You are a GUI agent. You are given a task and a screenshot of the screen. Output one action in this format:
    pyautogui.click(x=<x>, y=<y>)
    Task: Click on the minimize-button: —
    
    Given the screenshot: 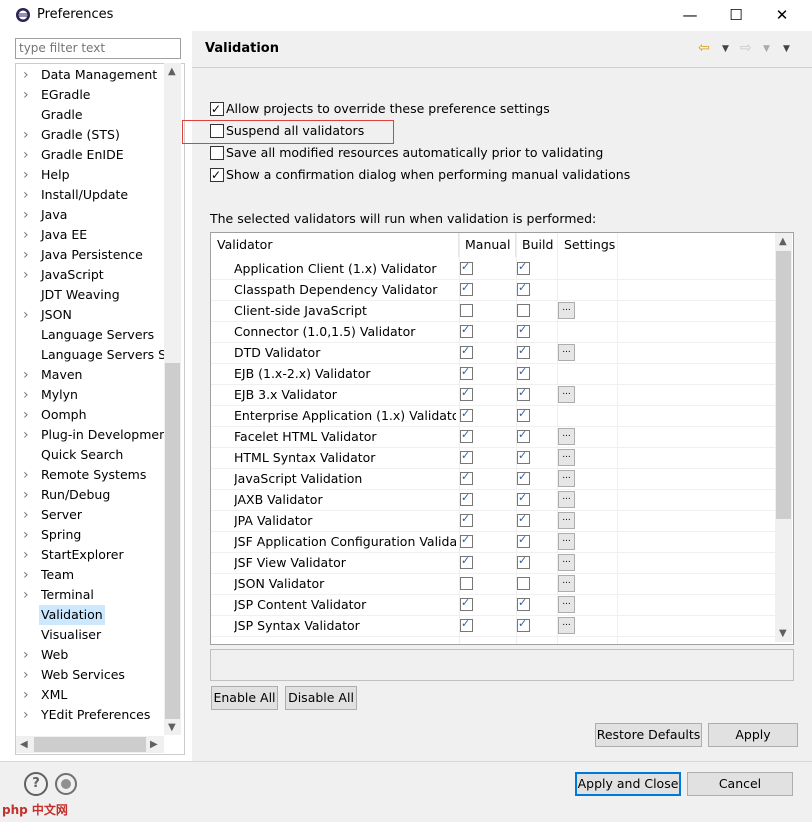 What is the action you would take?
    pyautogui.click(x=690, y=15)
    